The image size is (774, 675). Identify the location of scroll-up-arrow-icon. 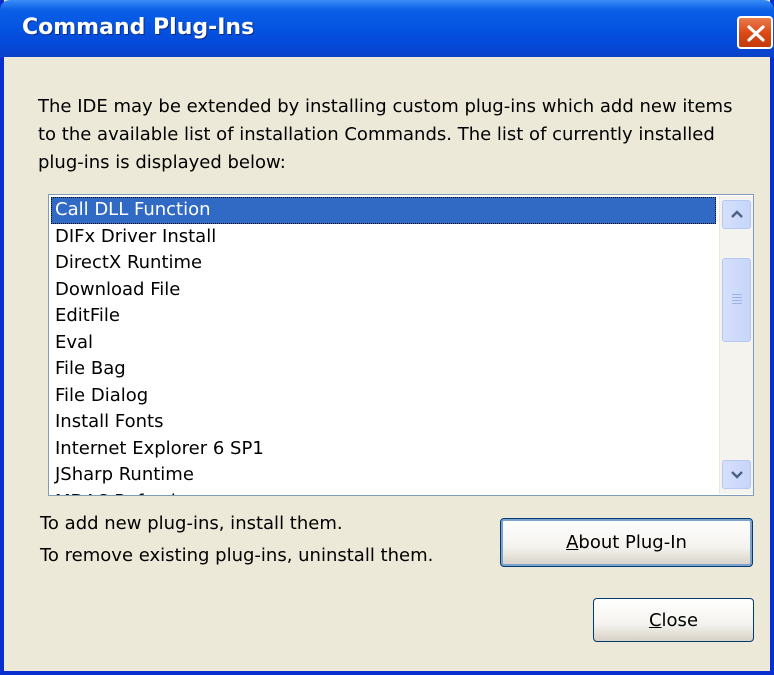
(737, 214).